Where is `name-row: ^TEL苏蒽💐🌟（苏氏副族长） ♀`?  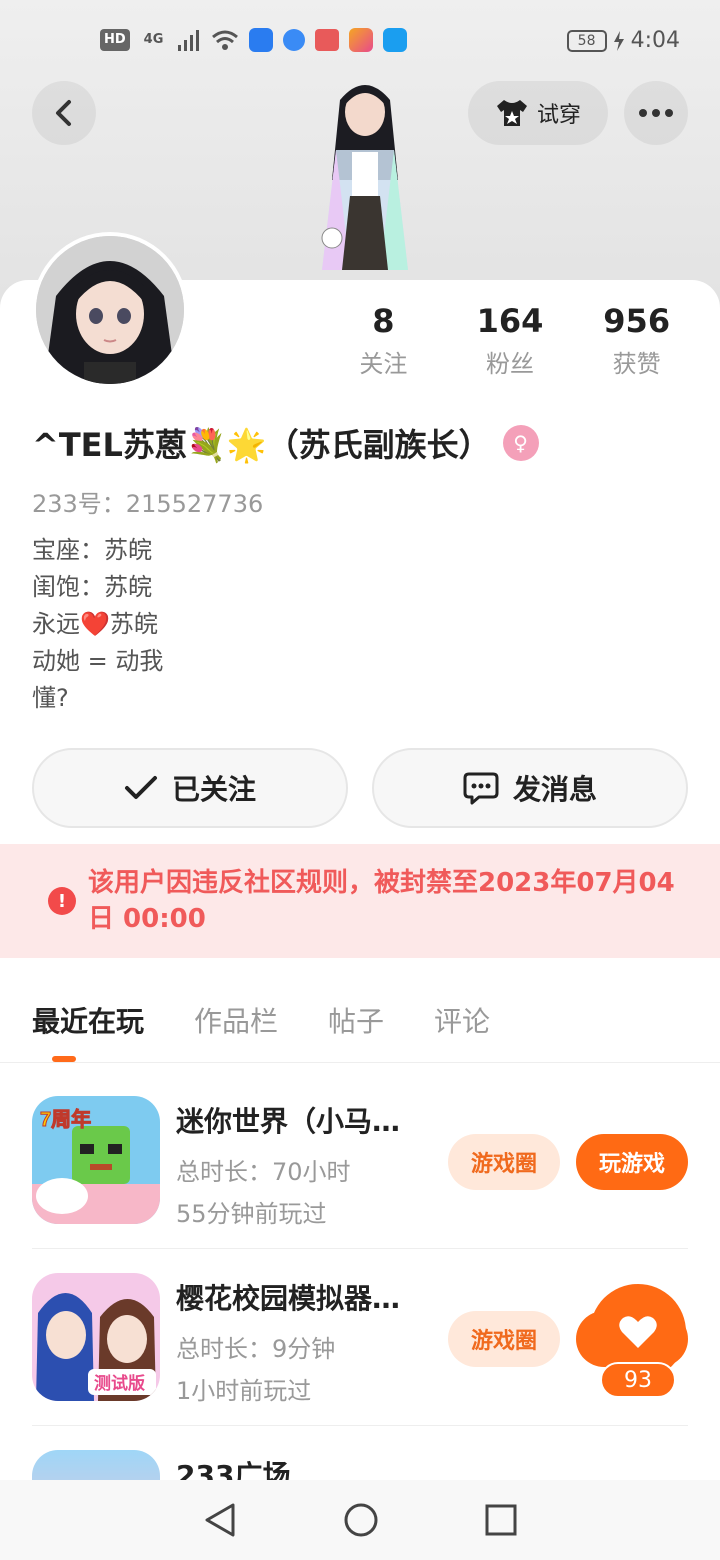
name-row: ^TEL苏蒽💐🌟（苏氏副族长） ♀ is located at coordinates (285, 443).